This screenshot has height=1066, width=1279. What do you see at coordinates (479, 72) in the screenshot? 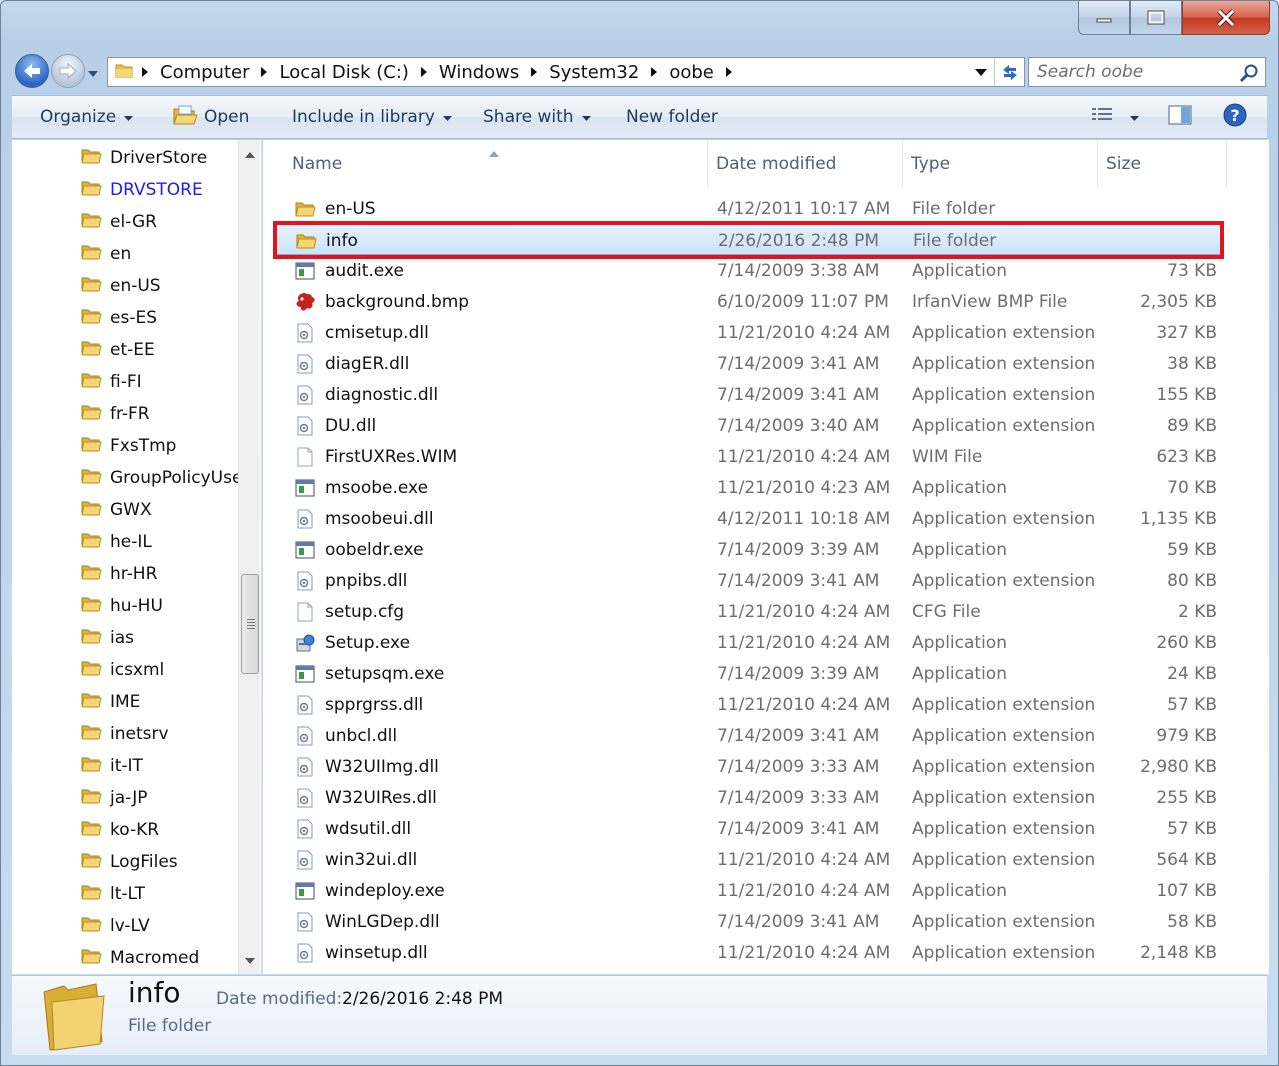
I see `breadcrumb-windows: Windows` at bounding box center [479, 72].